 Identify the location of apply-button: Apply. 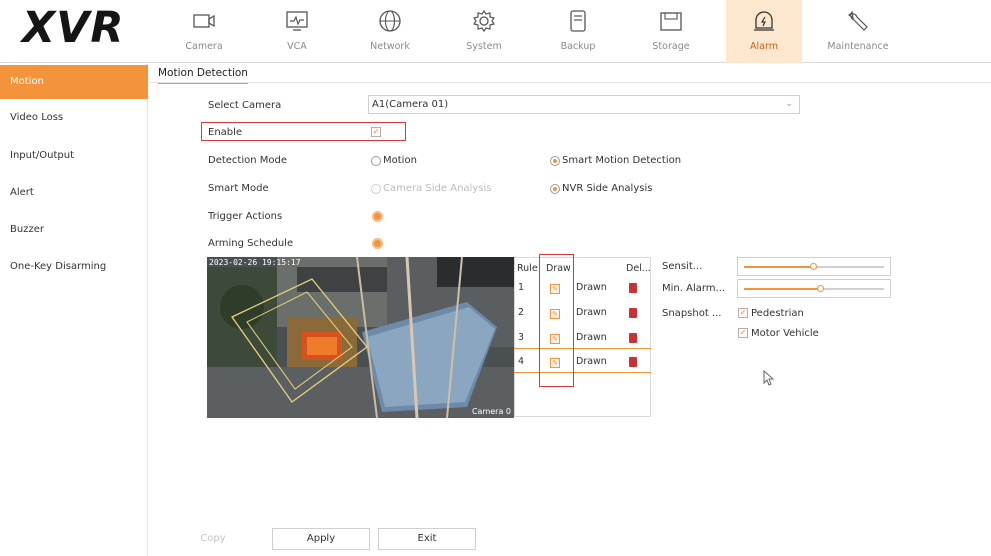
(321, 539).